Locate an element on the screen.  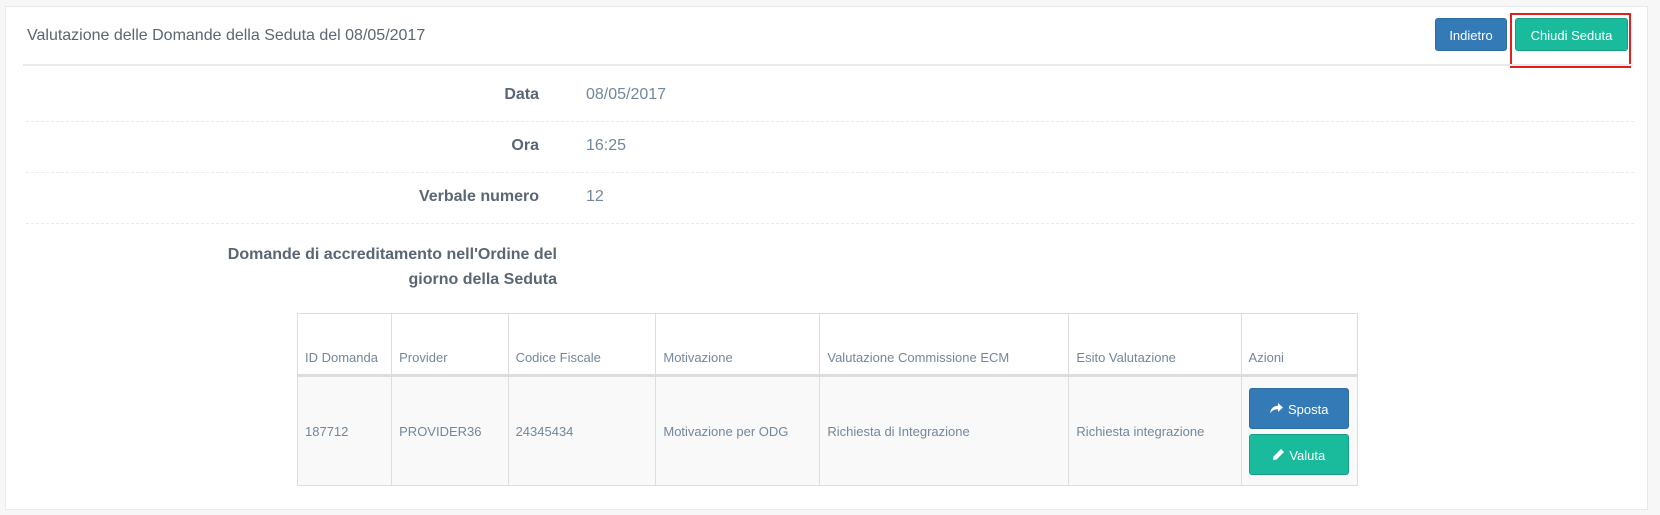
cell-provider: PROVIDER36 is located at coordinates (450, 430).